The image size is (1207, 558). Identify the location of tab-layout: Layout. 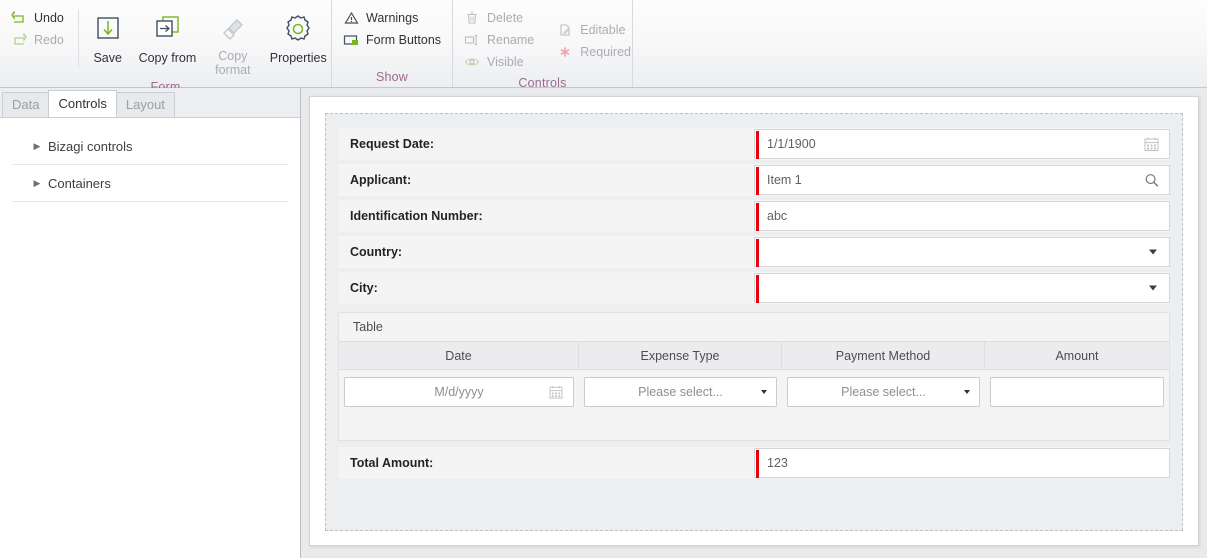
(145, 104).